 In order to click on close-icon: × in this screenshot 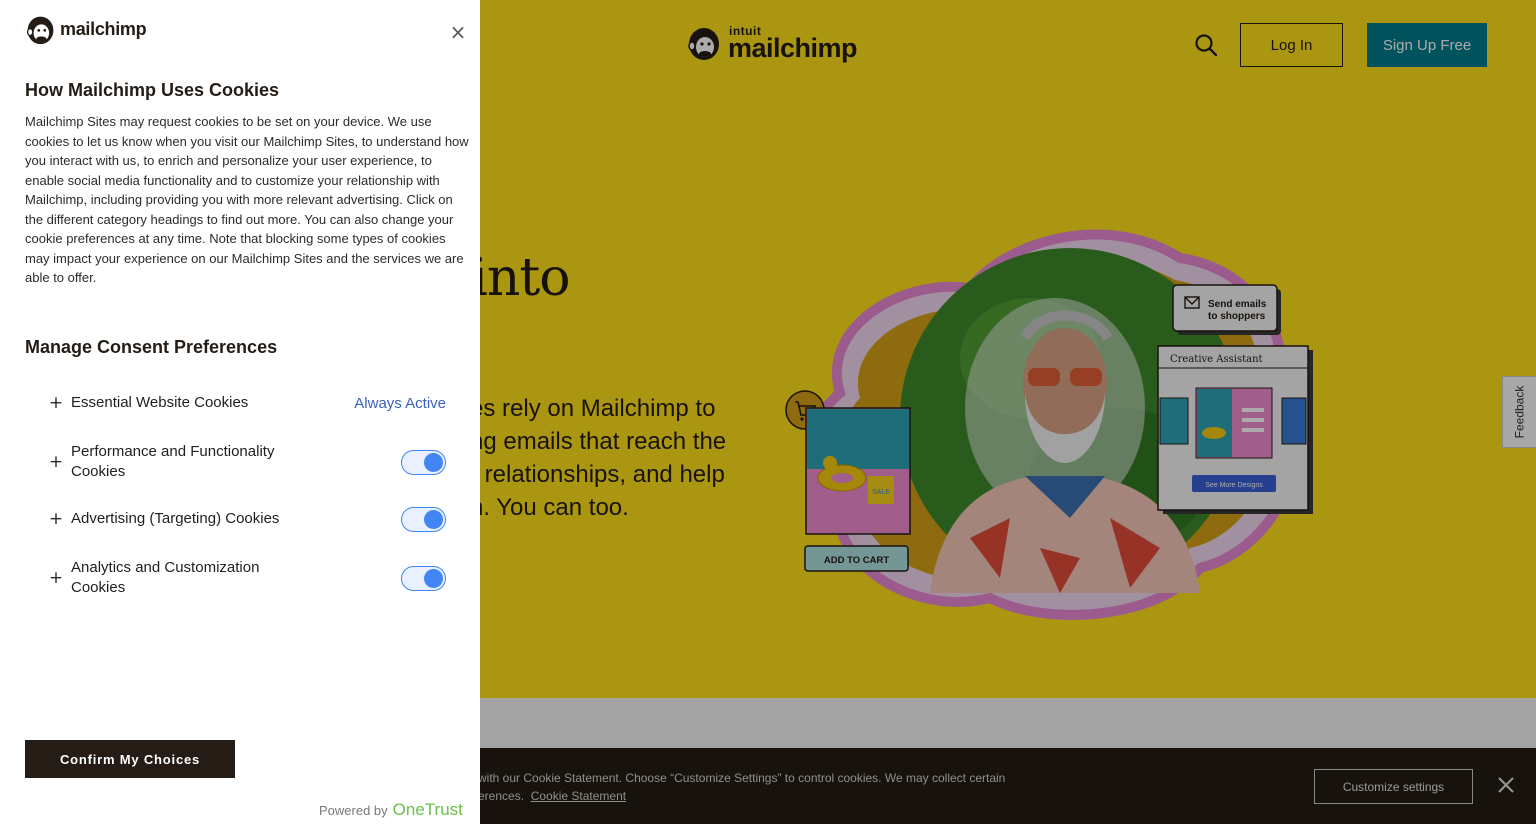, I will do `click(458, 32)`.